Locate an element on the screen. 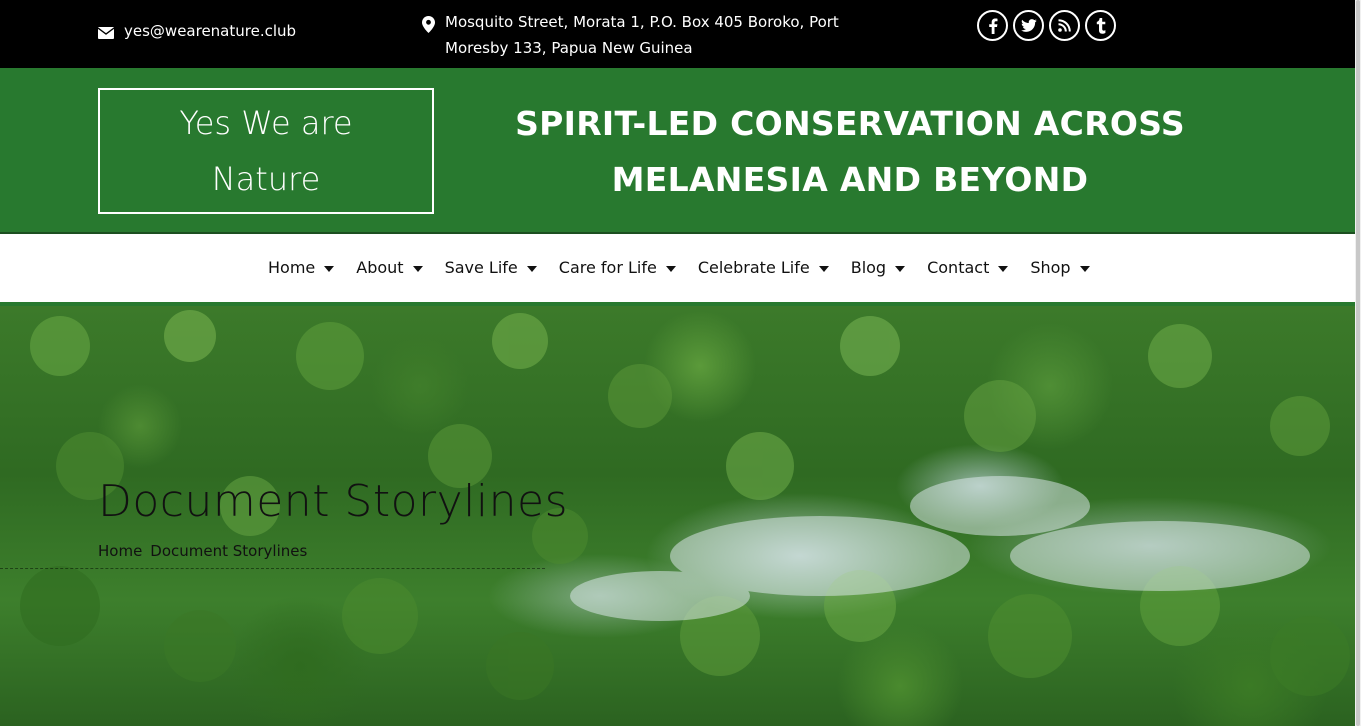 The image size is (1361, 726). rss-icon is located at coordinates (1064, 25).